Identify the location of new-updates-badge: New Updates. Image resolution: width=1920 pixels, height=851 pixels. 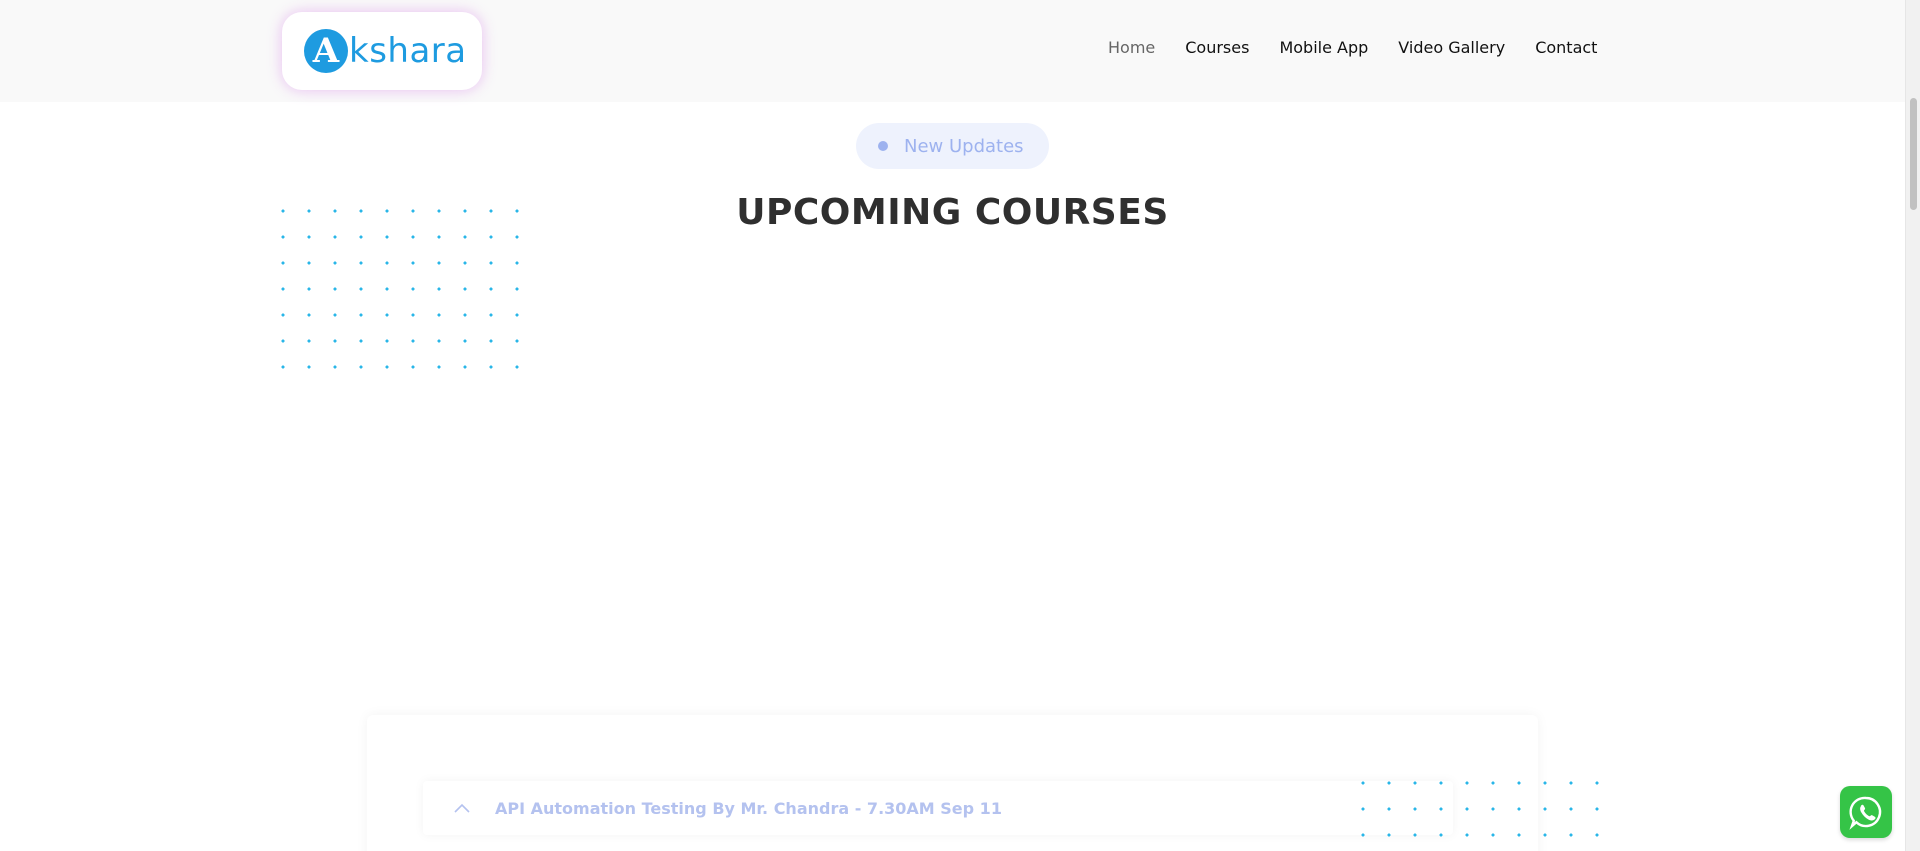
(952, 146).